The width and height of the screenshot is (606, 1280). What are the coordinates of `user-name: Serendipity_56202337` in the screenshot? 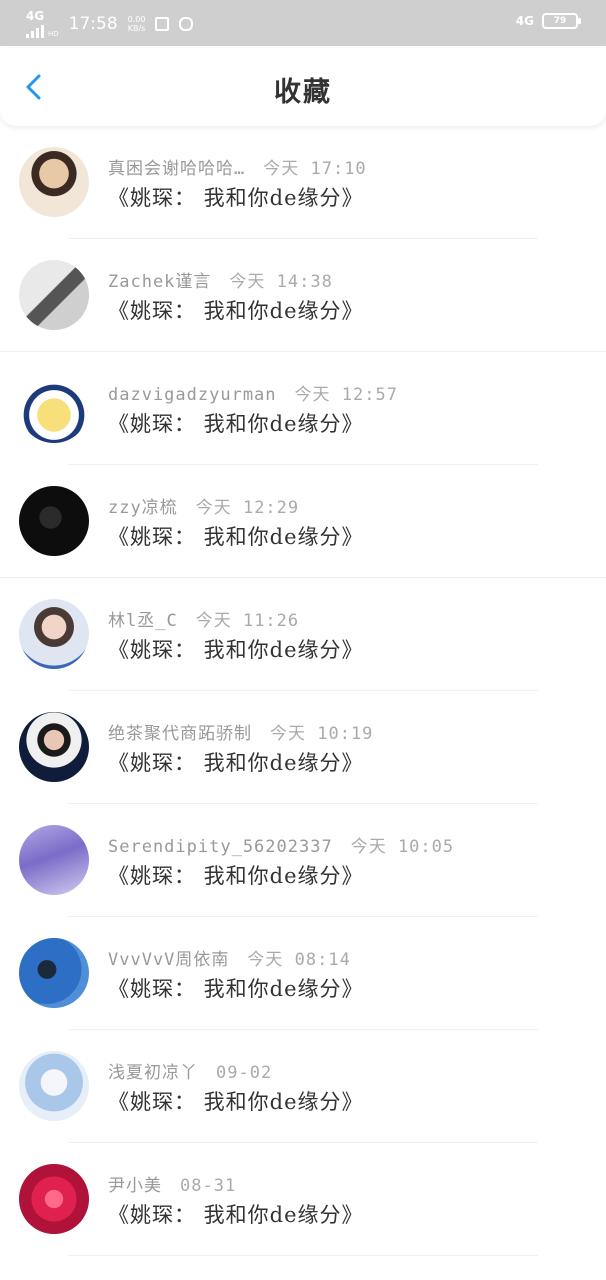 It's located at (220, 847).